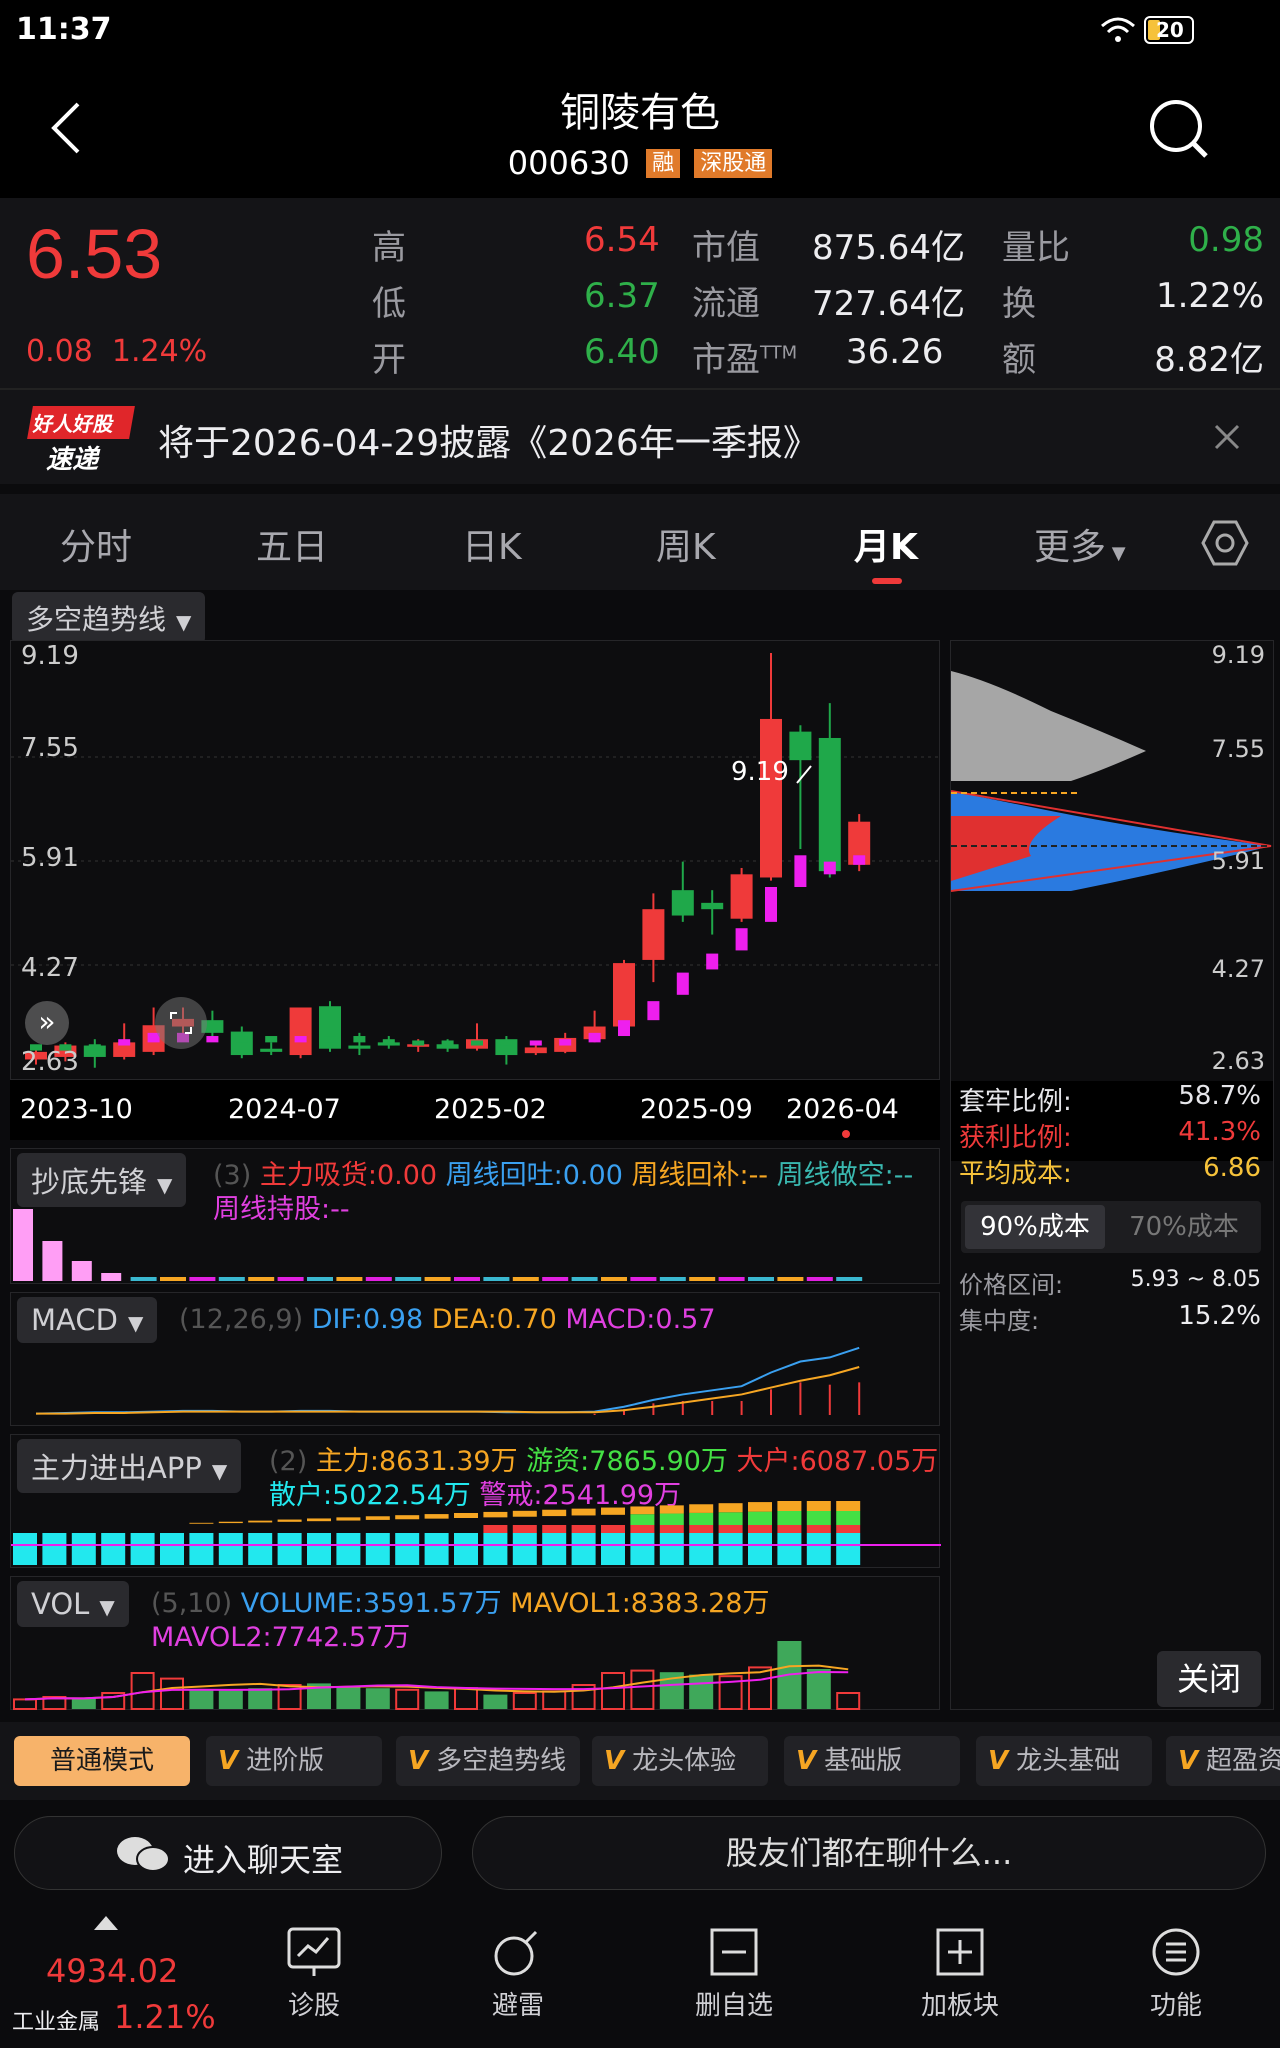 This screenshot has height=2048, width=1280. What do you see at coordinates (181, 1023) in the screenshot?
I see `fullscreen-icon` at bounding box center [181, 1023].